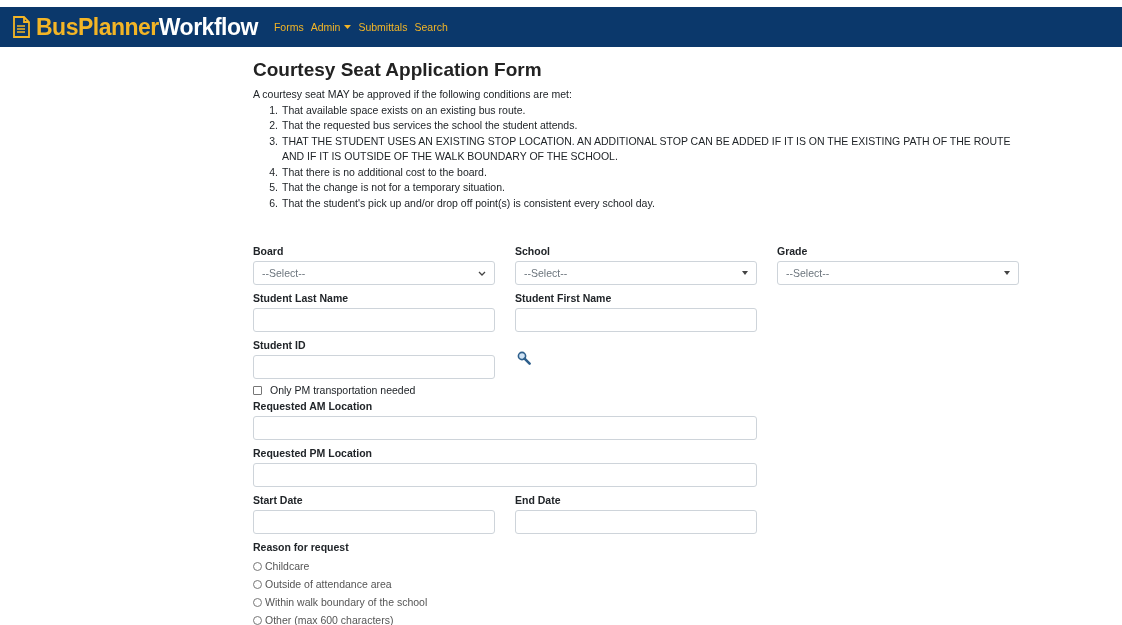 This screenshot has height=625, width=1122. What do you see at coordinates (287, 566) in the screenshot?
I see `radio-label: Childcare` at bounding box center [287, 566].